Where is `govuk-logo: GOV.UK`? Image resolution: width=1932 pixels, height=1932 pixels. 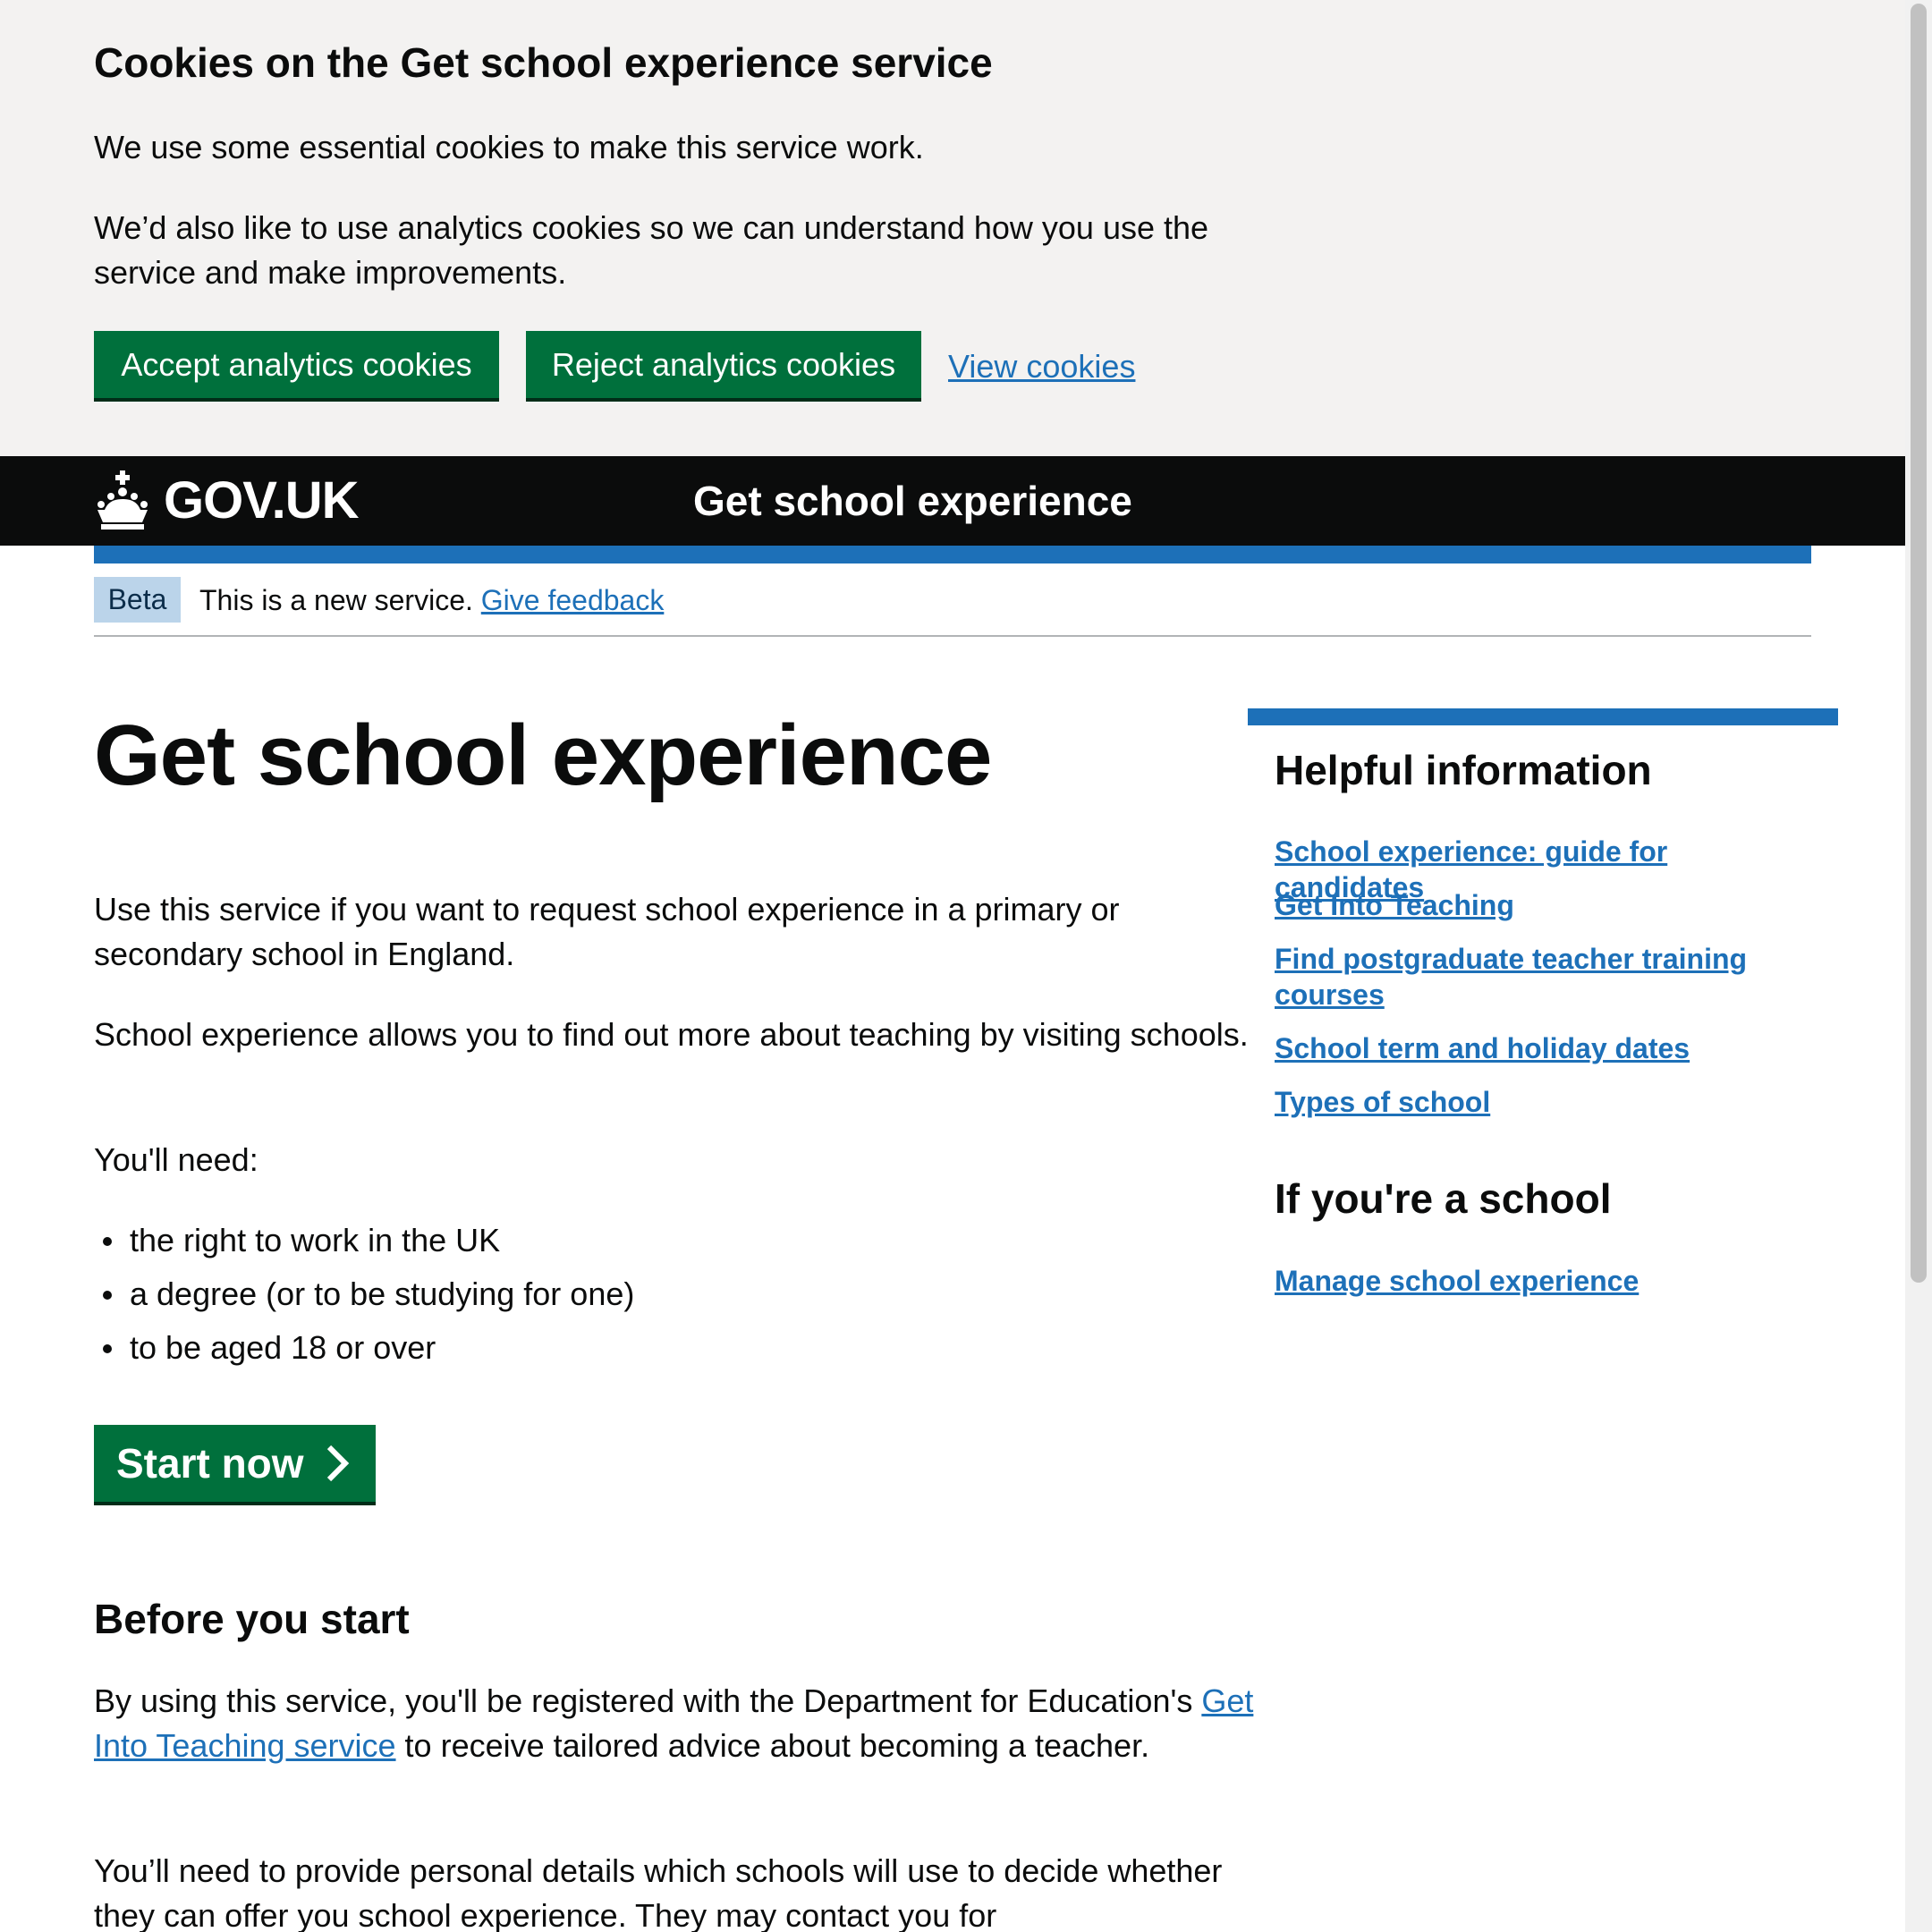 govuk-logo: GOV.UK is located at coordinates (261, 501).